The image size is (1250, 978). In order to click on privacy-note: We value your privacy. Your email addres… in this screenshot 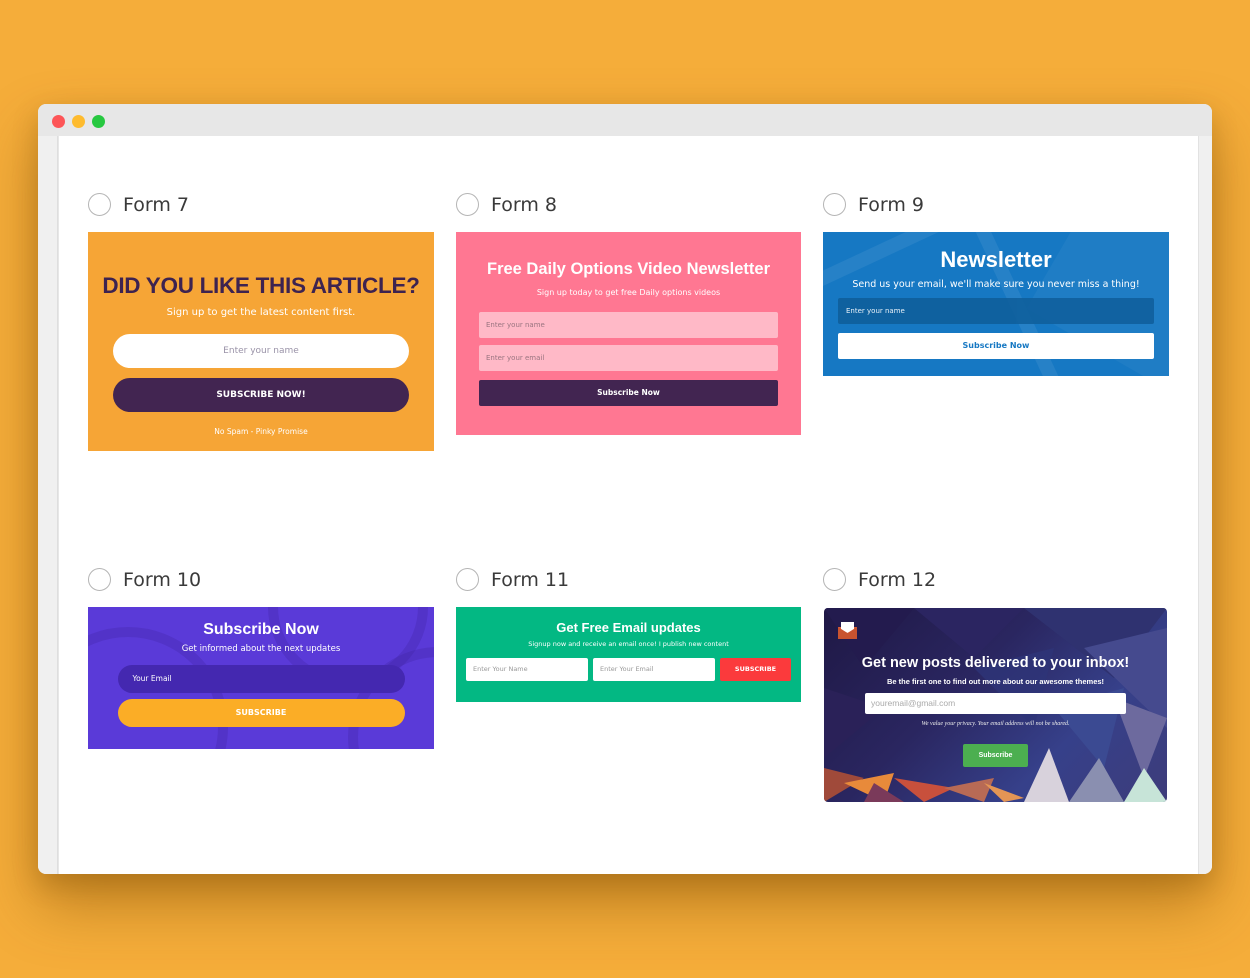, I will do `click(995, 724)`.